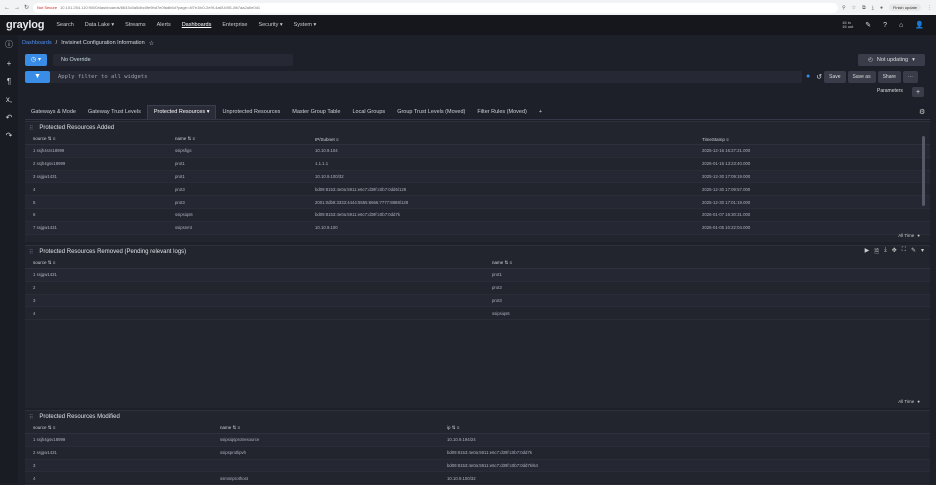  What do you see at coordinates (477, 301) in the screenshot?
I see `table-row: 3 prot3` at bounding box center [477, 301].